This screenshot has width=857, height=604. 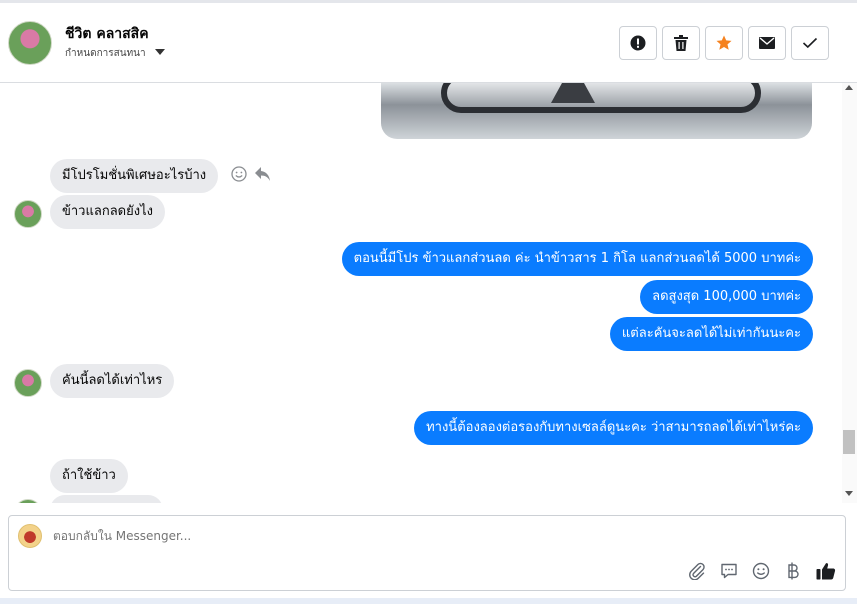 What do you see at coordinates (89, 476) in the screenshot?
I see `incoming-message: ถ้าใช้ข้าว` at bounding box center [89, 476].